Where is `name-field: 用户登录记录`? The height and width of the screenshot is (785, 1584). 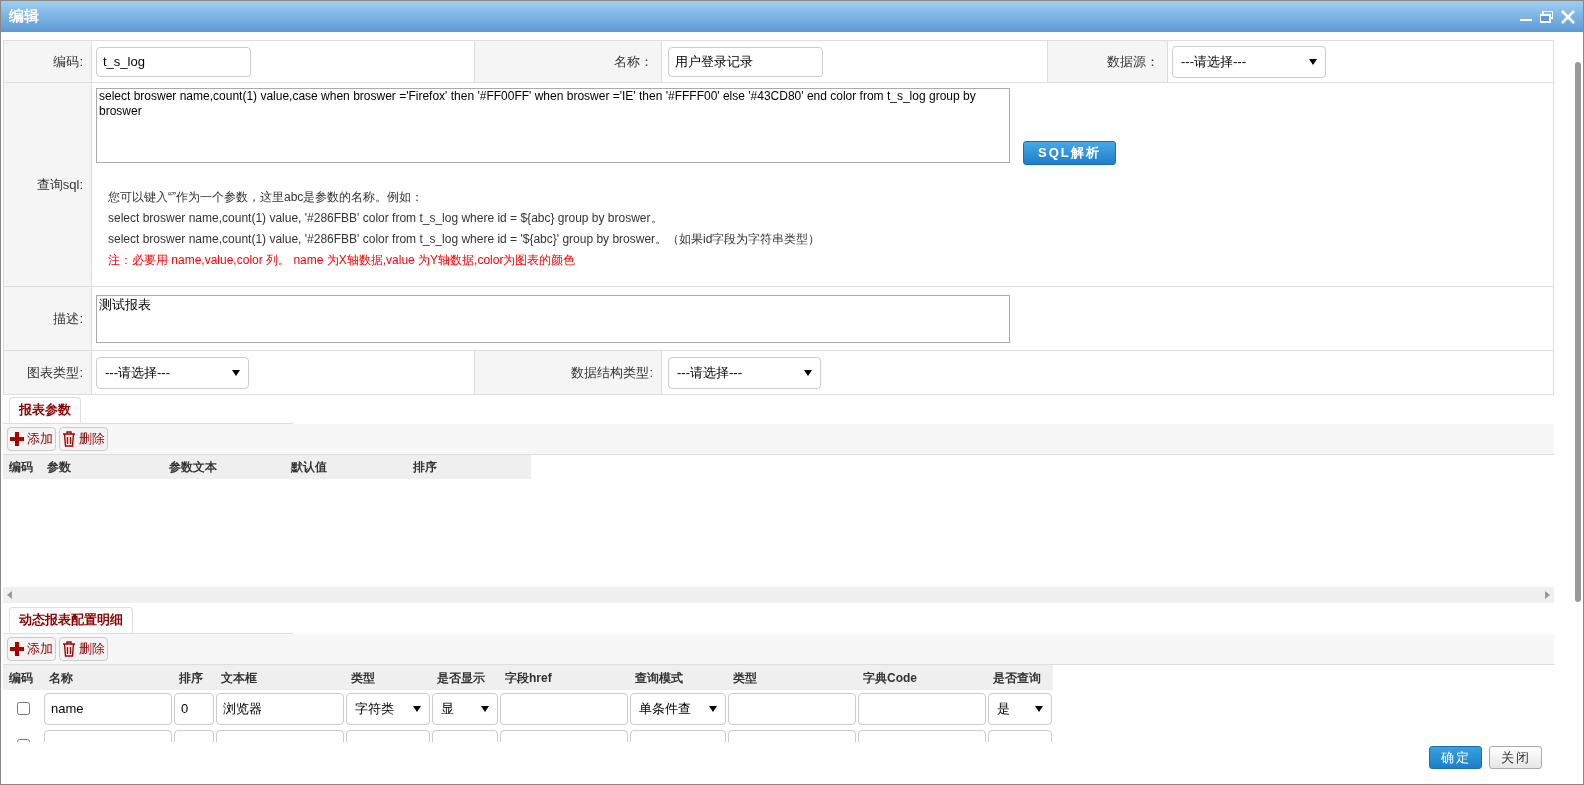 name-field: 用户登录记录 is located at coordinates (745, 61).